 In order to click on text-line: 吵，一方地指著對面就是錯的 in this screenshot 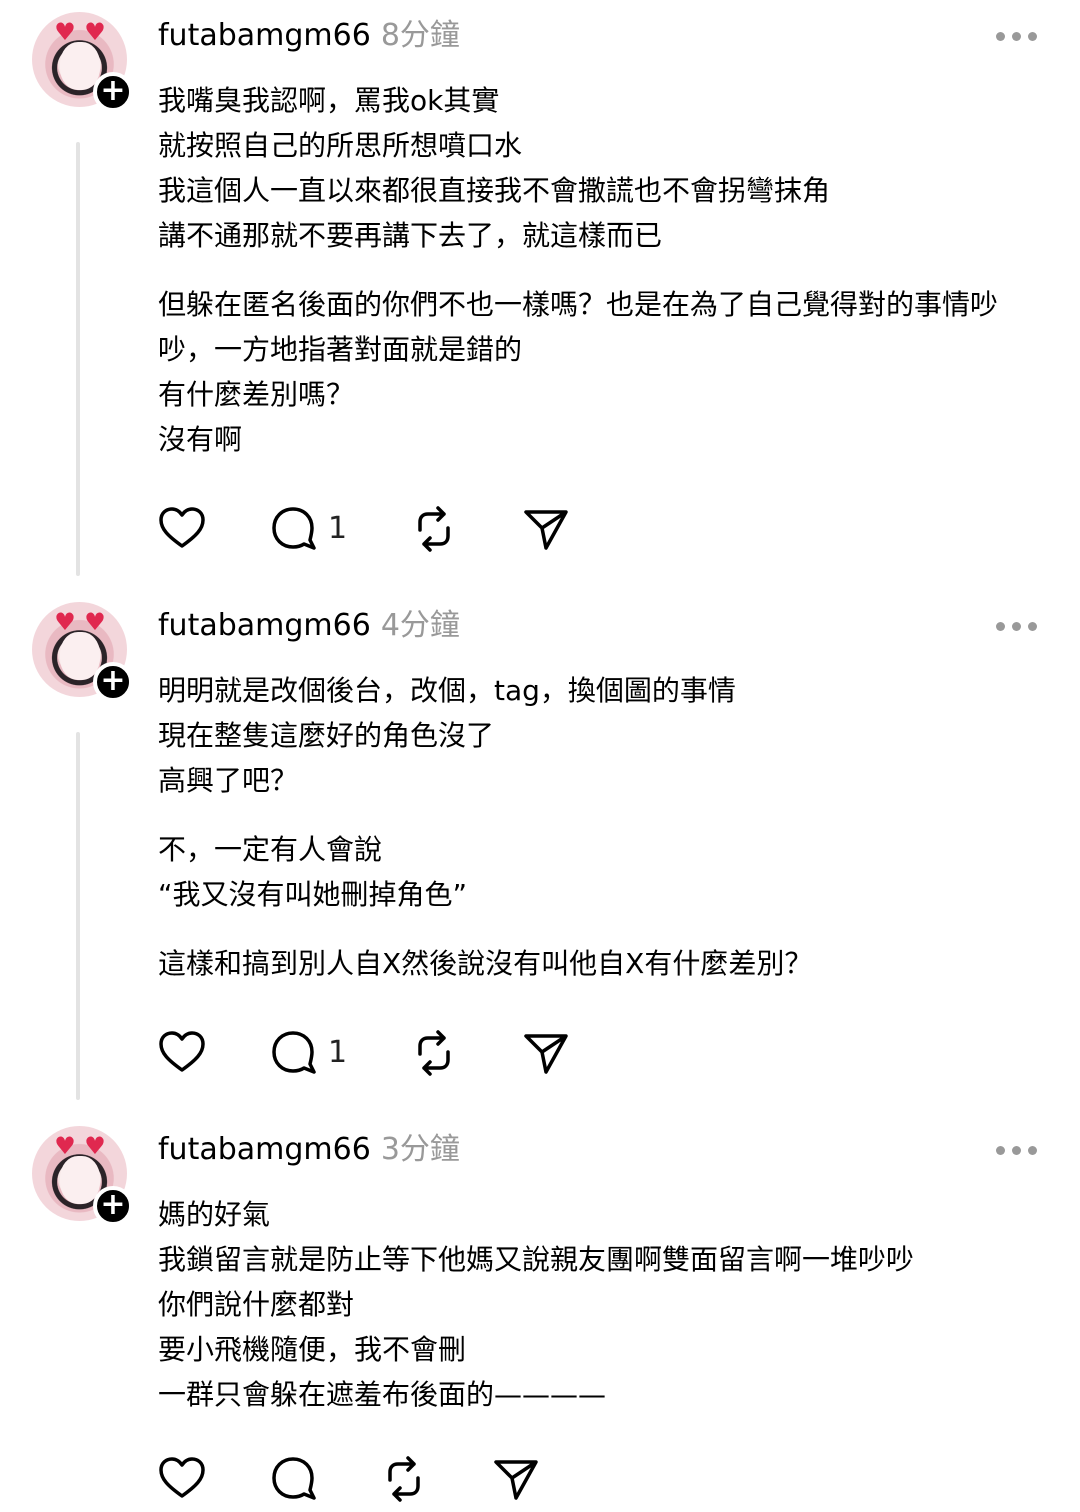, I will do `click(340, 349)`.